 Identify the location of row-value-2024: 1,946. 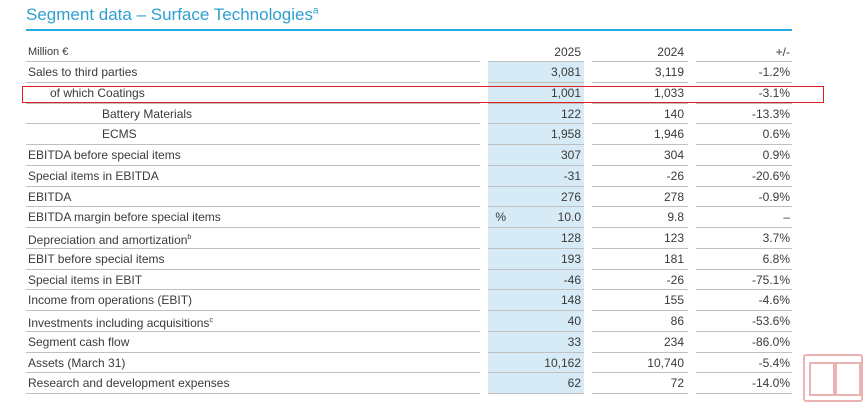
(668, 134).